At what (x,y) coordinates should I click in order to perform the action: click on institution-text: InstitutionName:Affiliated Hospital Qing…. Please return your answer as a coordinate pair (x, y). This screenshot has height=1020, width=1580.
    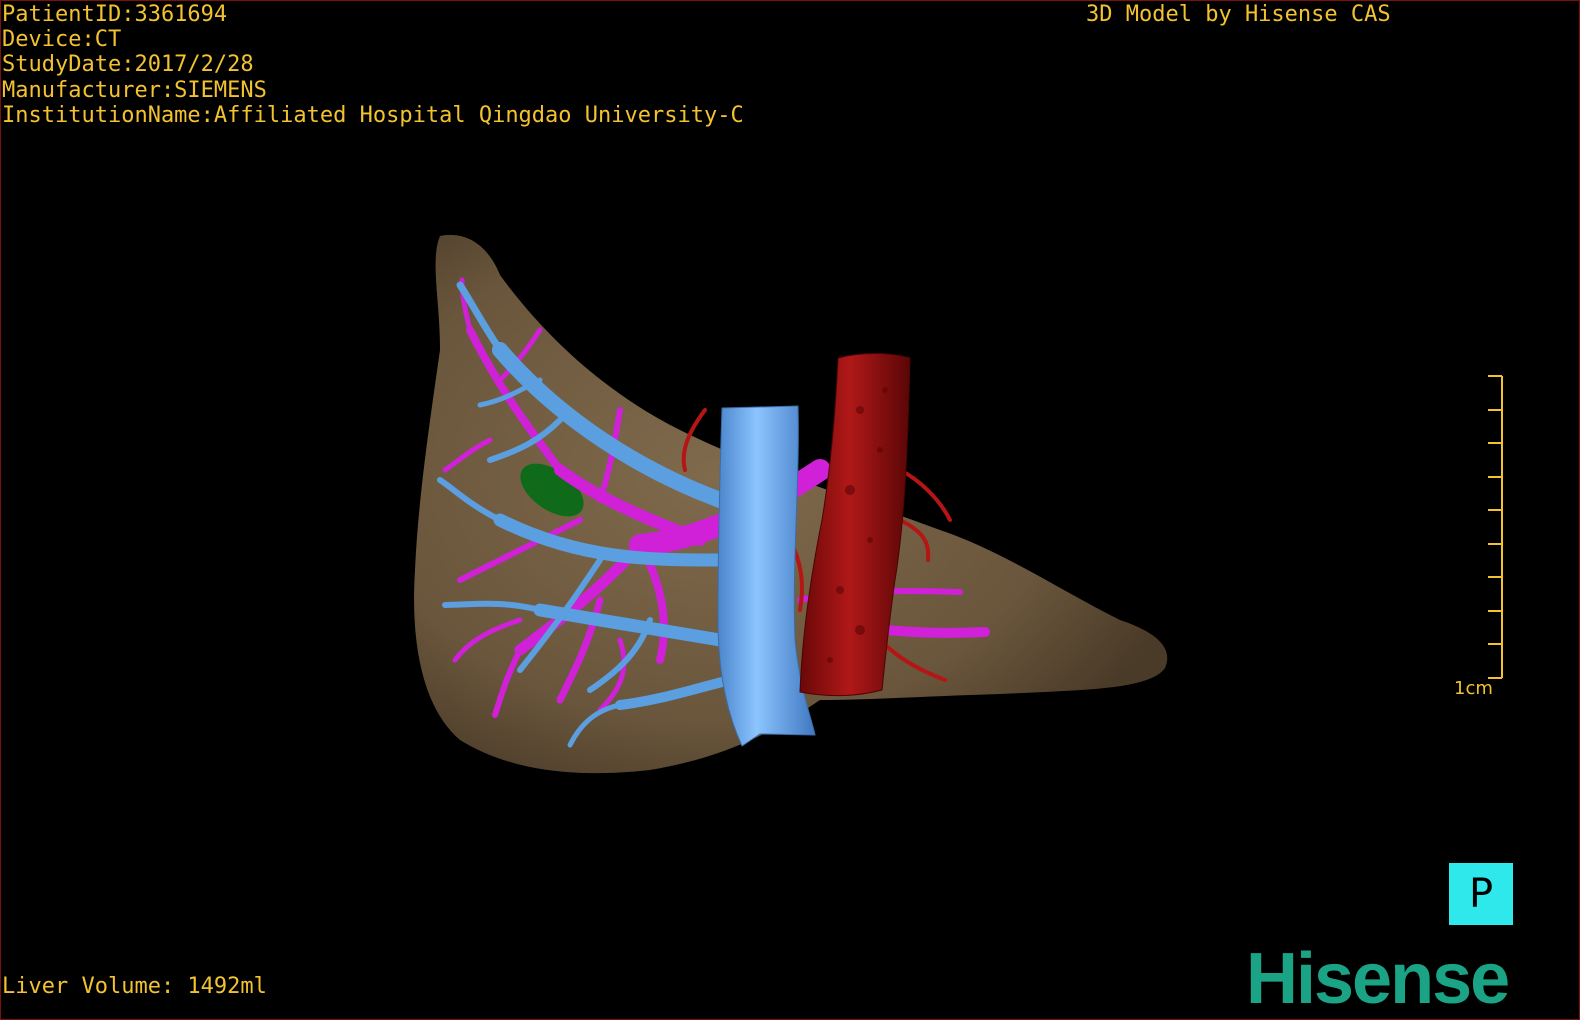
    Looking at the image, I should click on (373, 115).